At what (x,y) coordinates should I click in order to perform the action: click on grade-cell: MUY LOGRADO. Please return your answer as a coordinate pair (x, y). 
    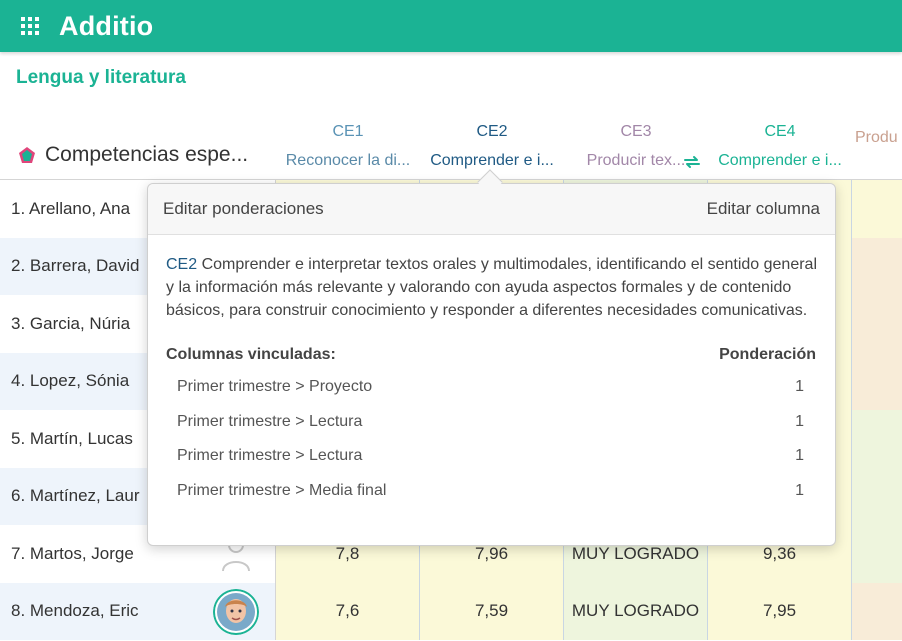
    Looking at the image, I should click on (636, 611).